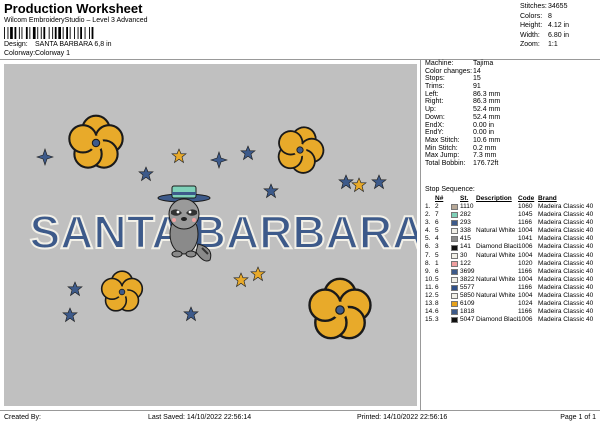  I want to click on stop-number: 9., so click(428, 271).